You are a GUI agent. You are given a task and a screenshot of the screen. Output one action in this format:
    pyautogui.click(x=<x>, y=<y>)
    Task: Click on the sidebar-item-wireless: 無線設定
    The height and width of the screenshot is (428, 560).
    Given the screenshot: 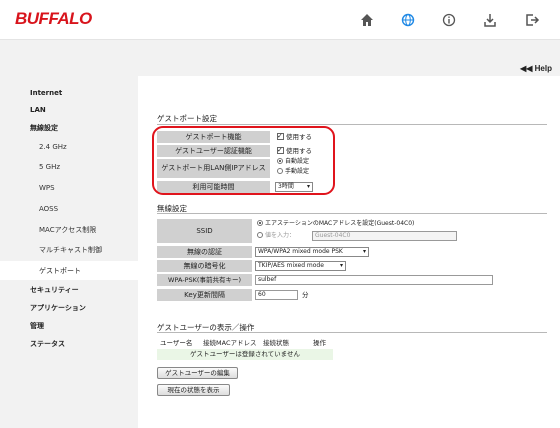 What is the action you would take?
    pyautogui.click(x=44, y=128)
    